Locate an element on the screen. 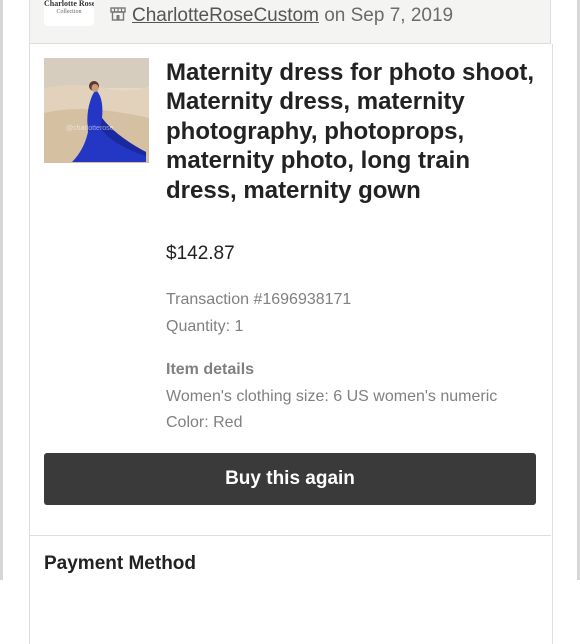  quantity: Quantity: 1 is located at coordinates (205, 326).